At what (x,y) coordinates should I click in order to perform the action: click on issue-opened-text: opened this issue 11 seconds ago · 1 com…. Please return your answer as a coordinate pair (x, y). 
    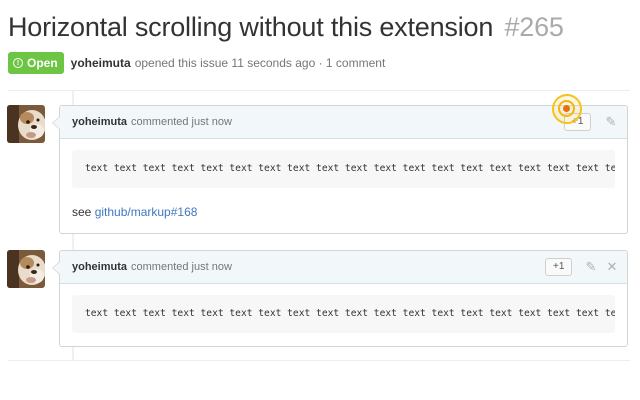
    Looking at the image, I should click on (260, 63).